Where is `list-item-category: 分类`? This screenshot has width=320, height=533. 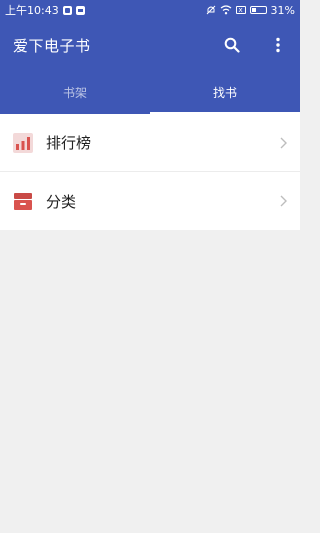
list-item-category: 分类 is located at coordinates (150, 201).